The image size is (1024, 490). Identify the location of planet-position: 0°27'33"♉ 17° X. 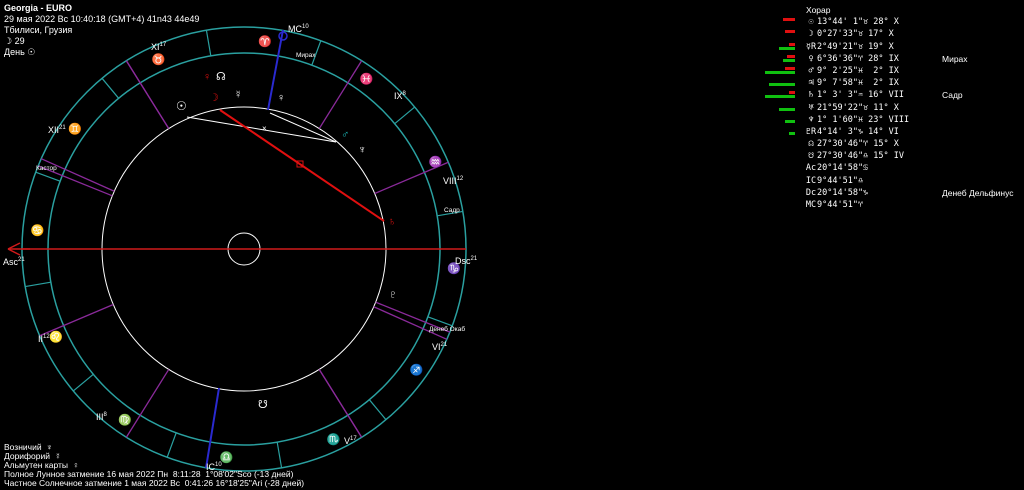
(855, 34).